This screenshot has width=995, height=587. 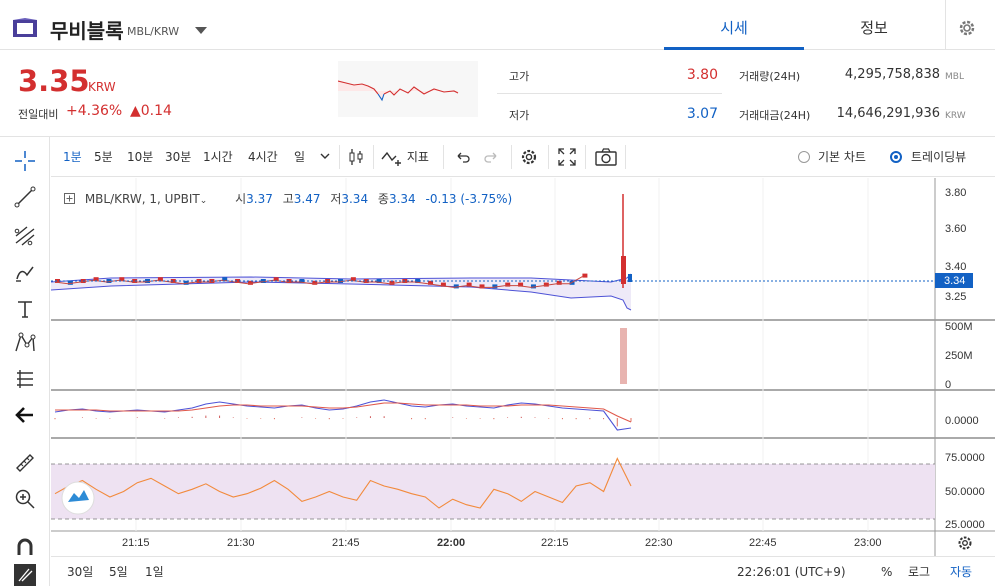 I want to click on crosshair-icon, so click(x=25, y=161).